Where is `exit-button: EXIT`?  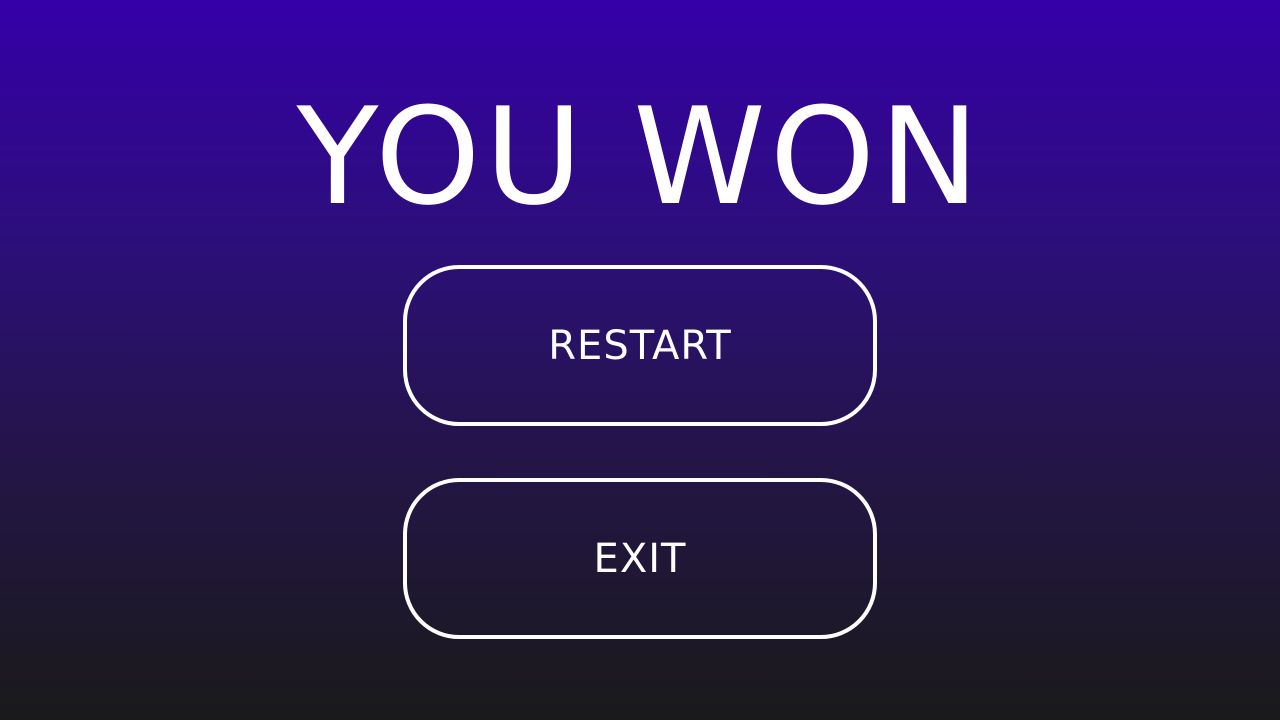
exit-button: EXIT is located at coordinates (640, 558).